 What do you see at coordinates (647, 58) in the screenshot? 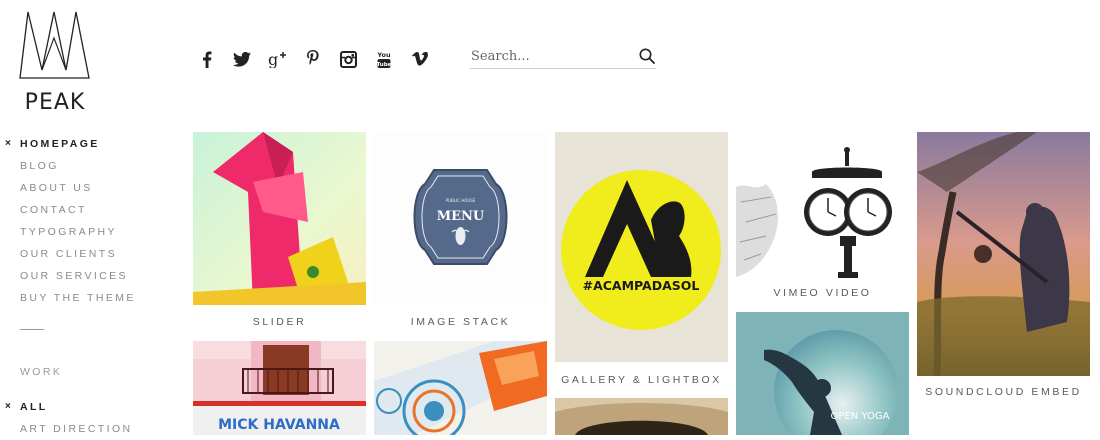
I see `search-icon` at bounding box center [647, 58].